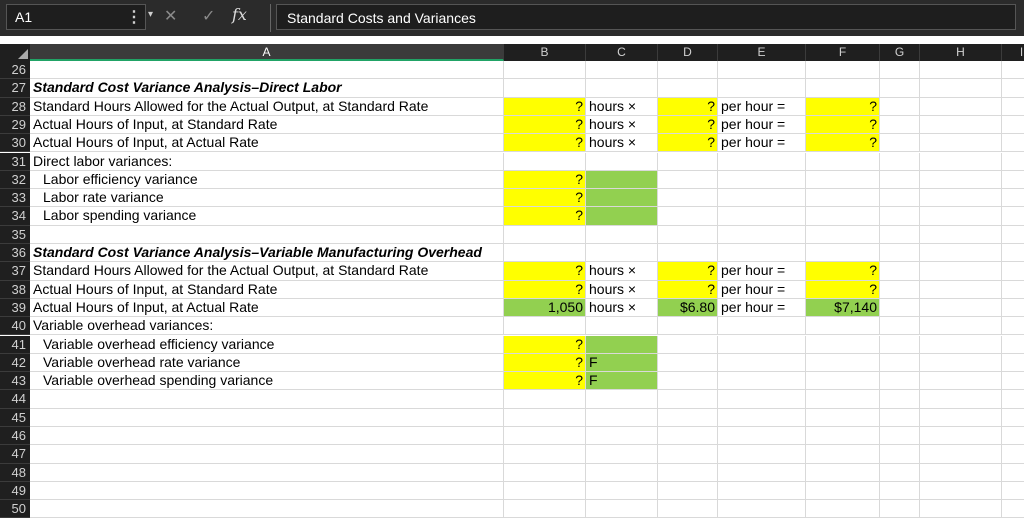  Describe the element at coordinates (843, 216) in the screenshot. I see `cell-f34` at that location.